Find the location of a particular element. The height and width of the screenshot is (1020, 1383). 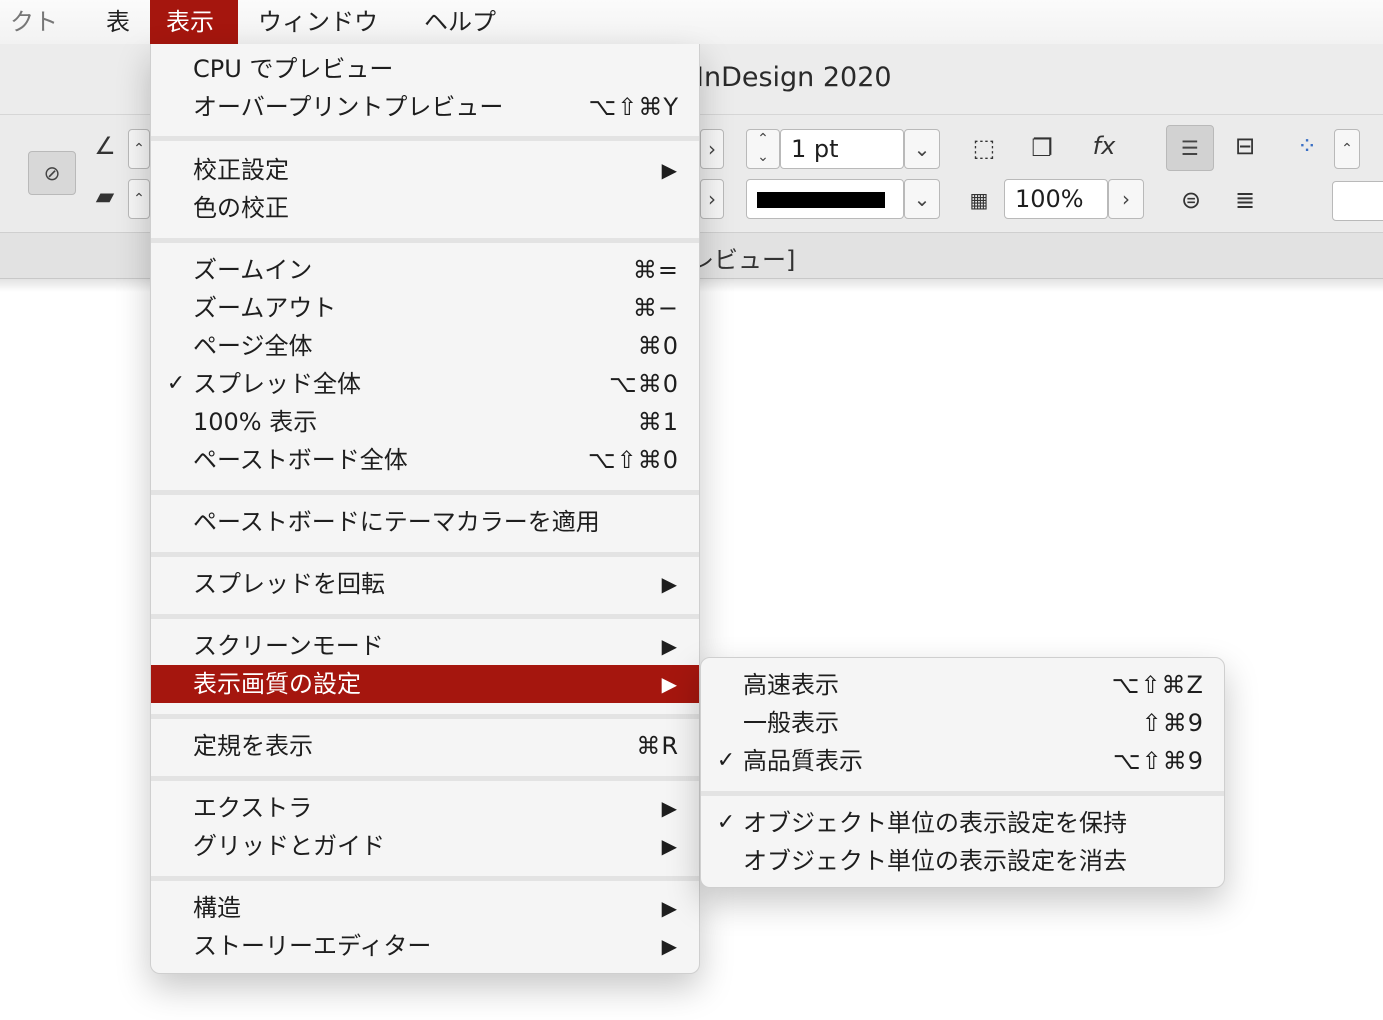

menu-item-label: ページ全体 is located at coordinates (253, 346).